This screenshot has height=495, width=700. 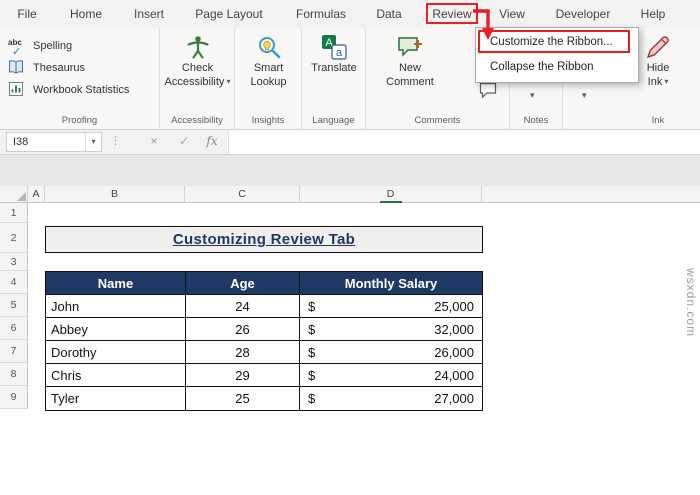 What do you see at coordinates (264, 239) in the screenshot?
I see `title-cell: Customizing Review Tab` at bounding box center [264, 239].